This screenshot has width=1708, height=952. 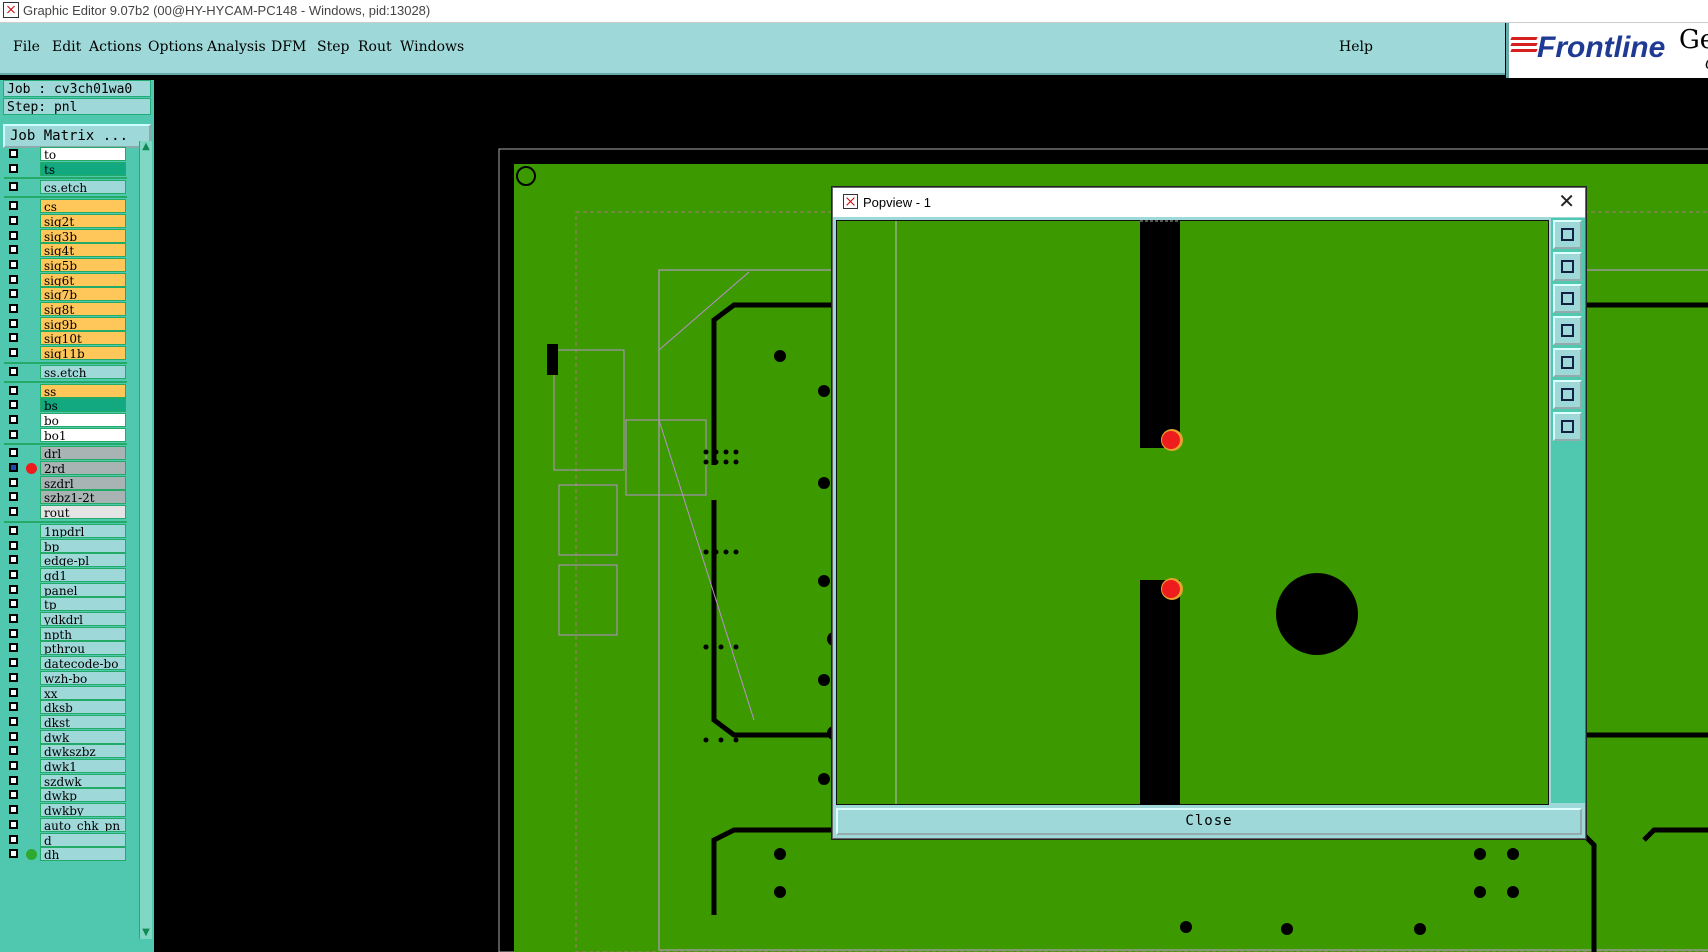 I want to click on menu-file: File, so click(x=26, y=47).